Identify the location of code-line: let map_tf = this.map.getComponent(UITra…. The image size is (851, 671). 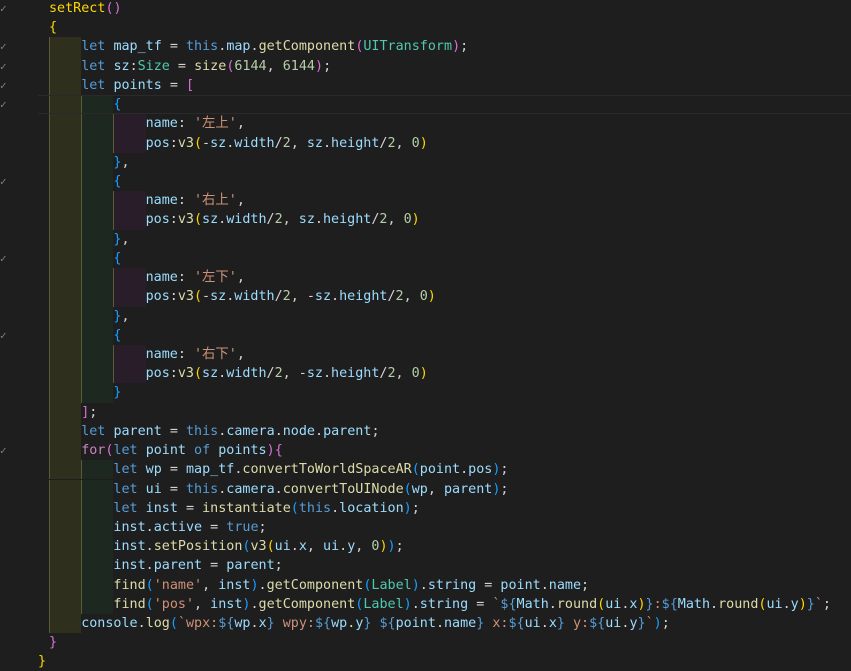
(444, 46).